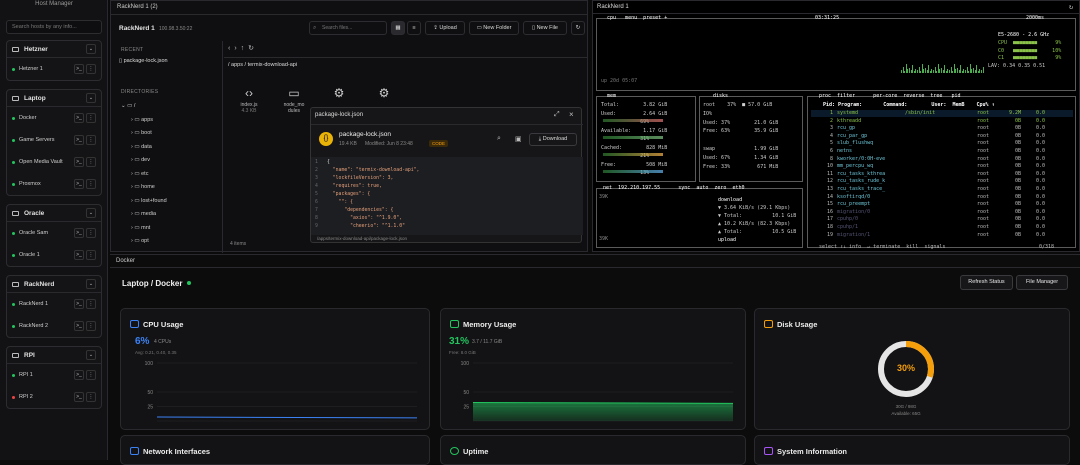 Image resolution: width=1080 pixels, height=465 pixels. I want to click on process-row: 1 systemd/sbin/init root 9.2M 0.0, so click(942, 113).